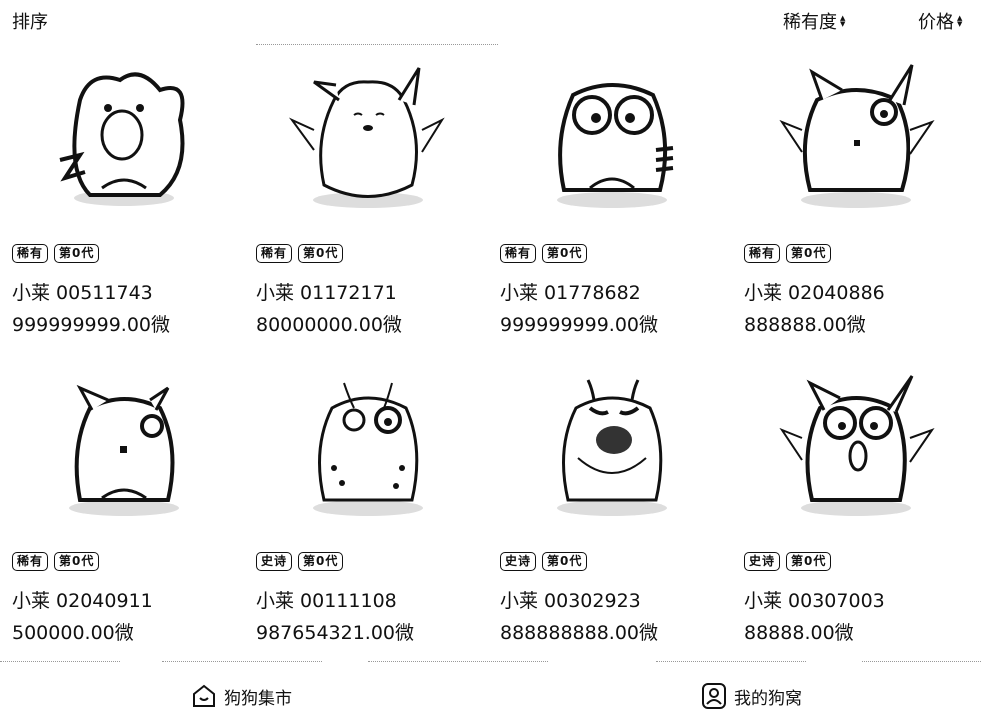  What do you see at coordinates (768, 698) in the screenshot?
I see `nav-my-kennel-label: 我的狗窝` at bounding box center [768, 698].